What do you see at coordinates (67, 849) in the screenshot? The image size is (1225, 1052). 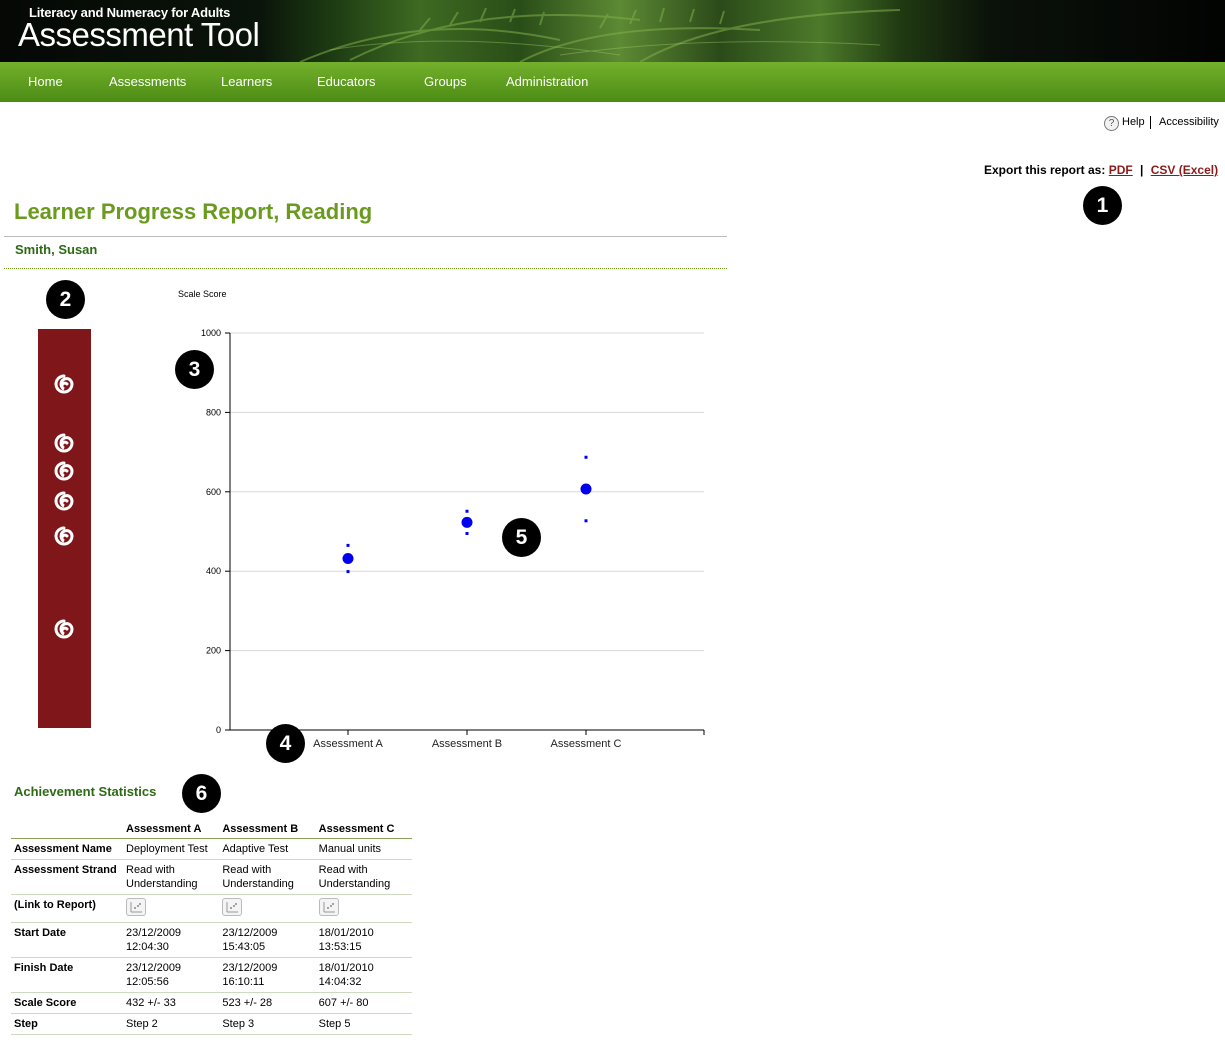 I see `row-label: Assessment Name` at bounding box center [67, 849].